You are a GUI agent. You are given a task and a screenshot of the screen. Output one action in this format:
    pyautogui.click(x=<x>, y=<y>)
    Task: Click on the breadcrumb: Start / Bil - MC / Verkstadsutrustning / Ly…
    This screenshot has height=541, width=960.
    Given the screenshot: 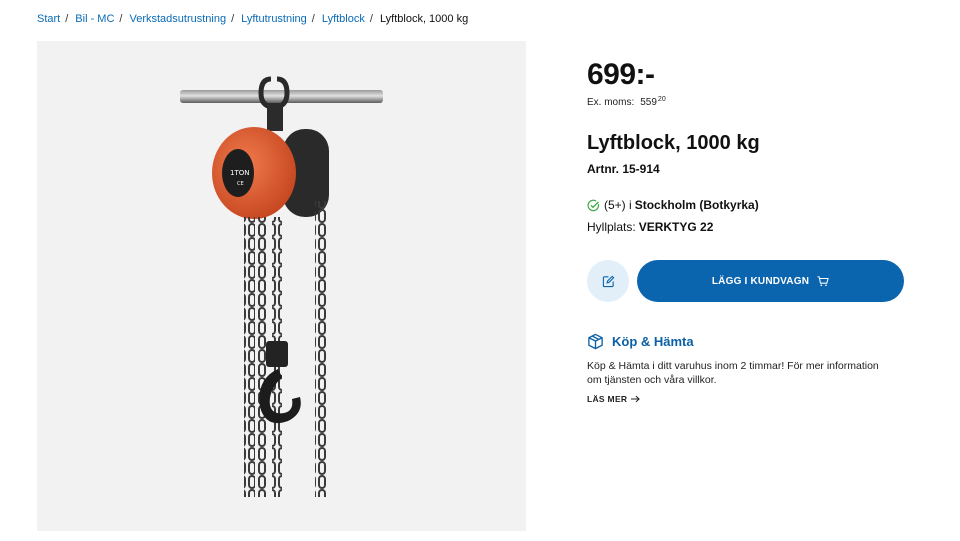 What is the action you would take?
    pyautogui.click(x=252, y=19)
    